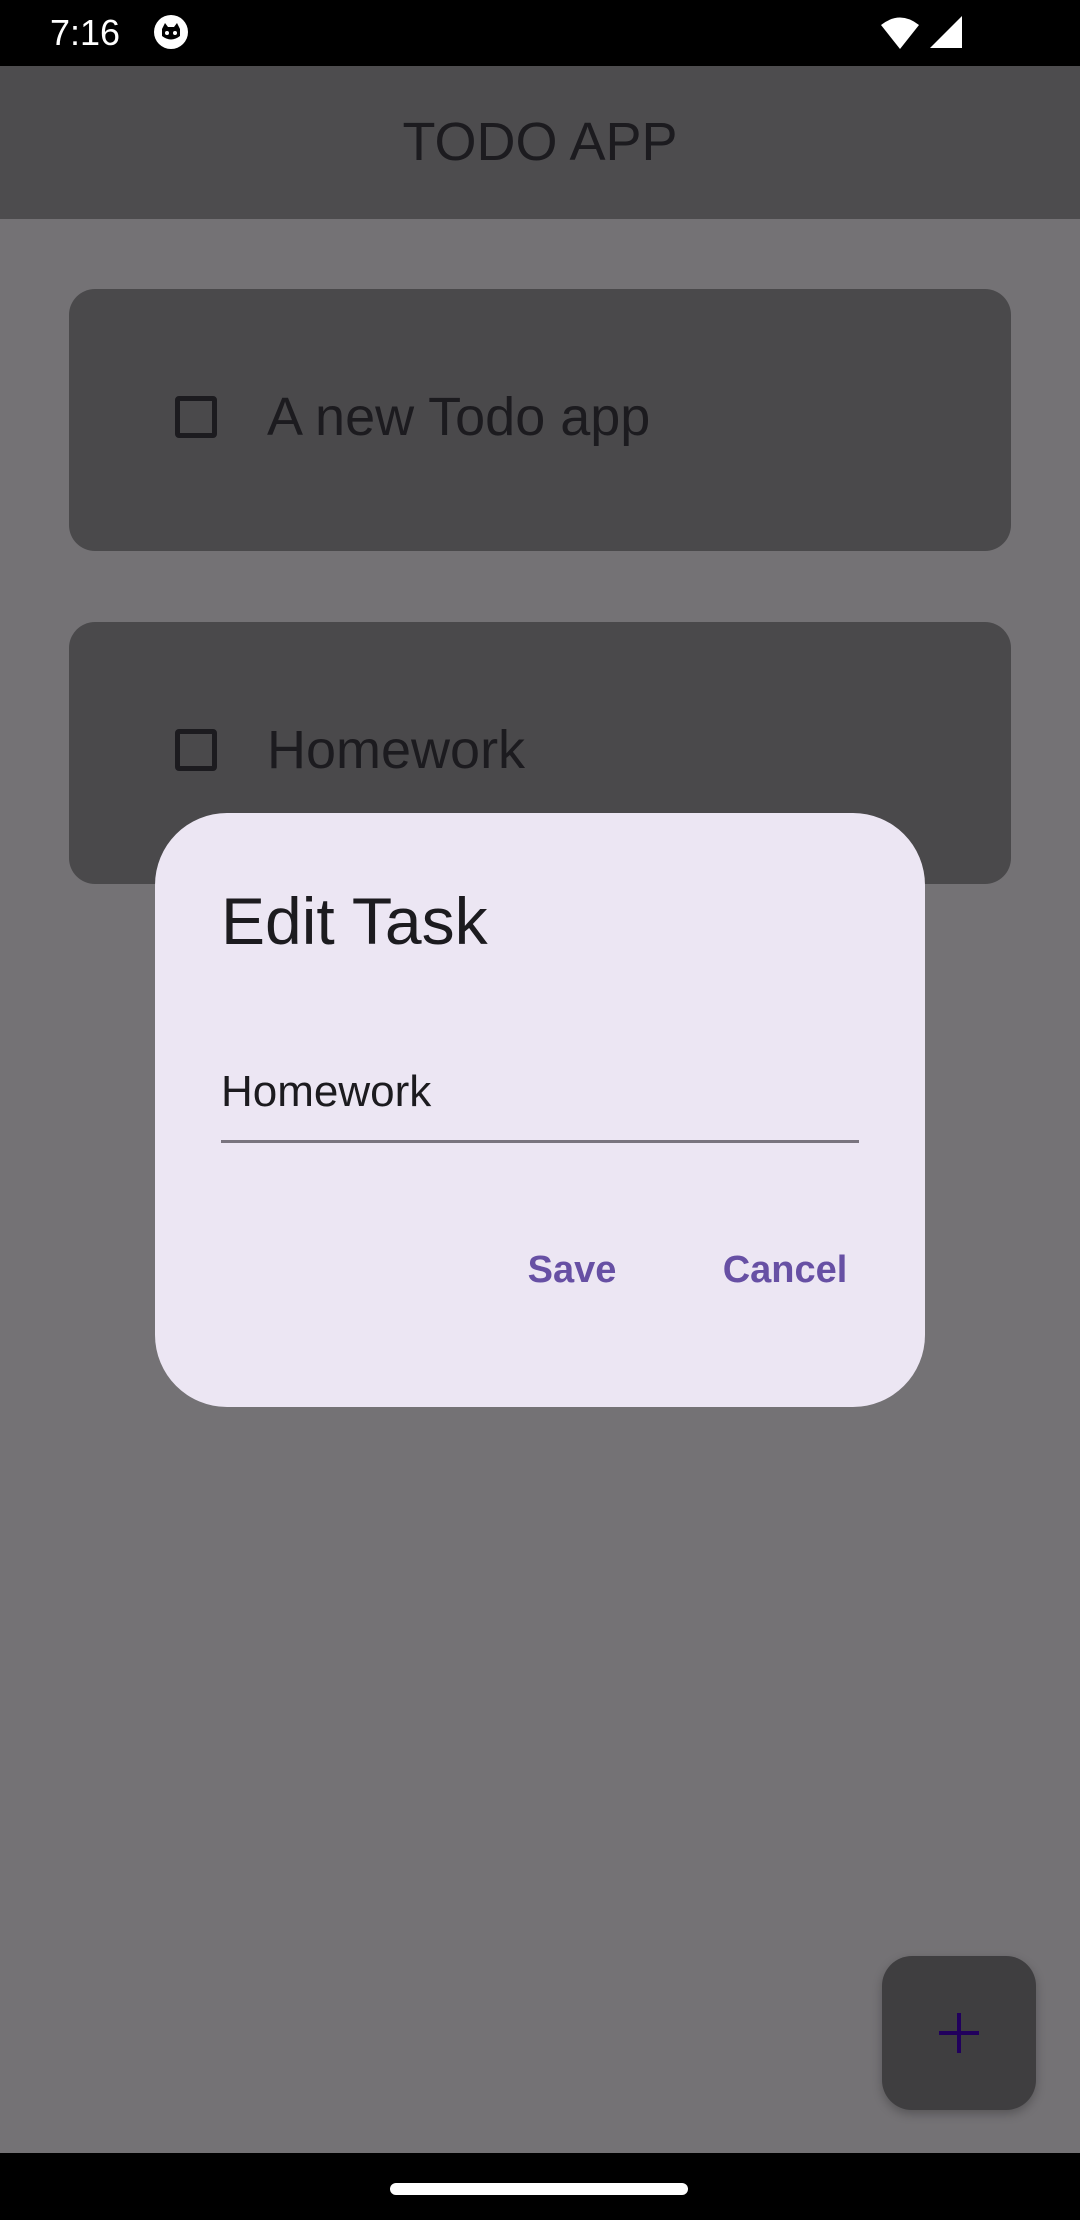 Image resolution: width=1080 pixels, height=2220 pixels. I want to click on app-notification-icon, so click(171, 32).